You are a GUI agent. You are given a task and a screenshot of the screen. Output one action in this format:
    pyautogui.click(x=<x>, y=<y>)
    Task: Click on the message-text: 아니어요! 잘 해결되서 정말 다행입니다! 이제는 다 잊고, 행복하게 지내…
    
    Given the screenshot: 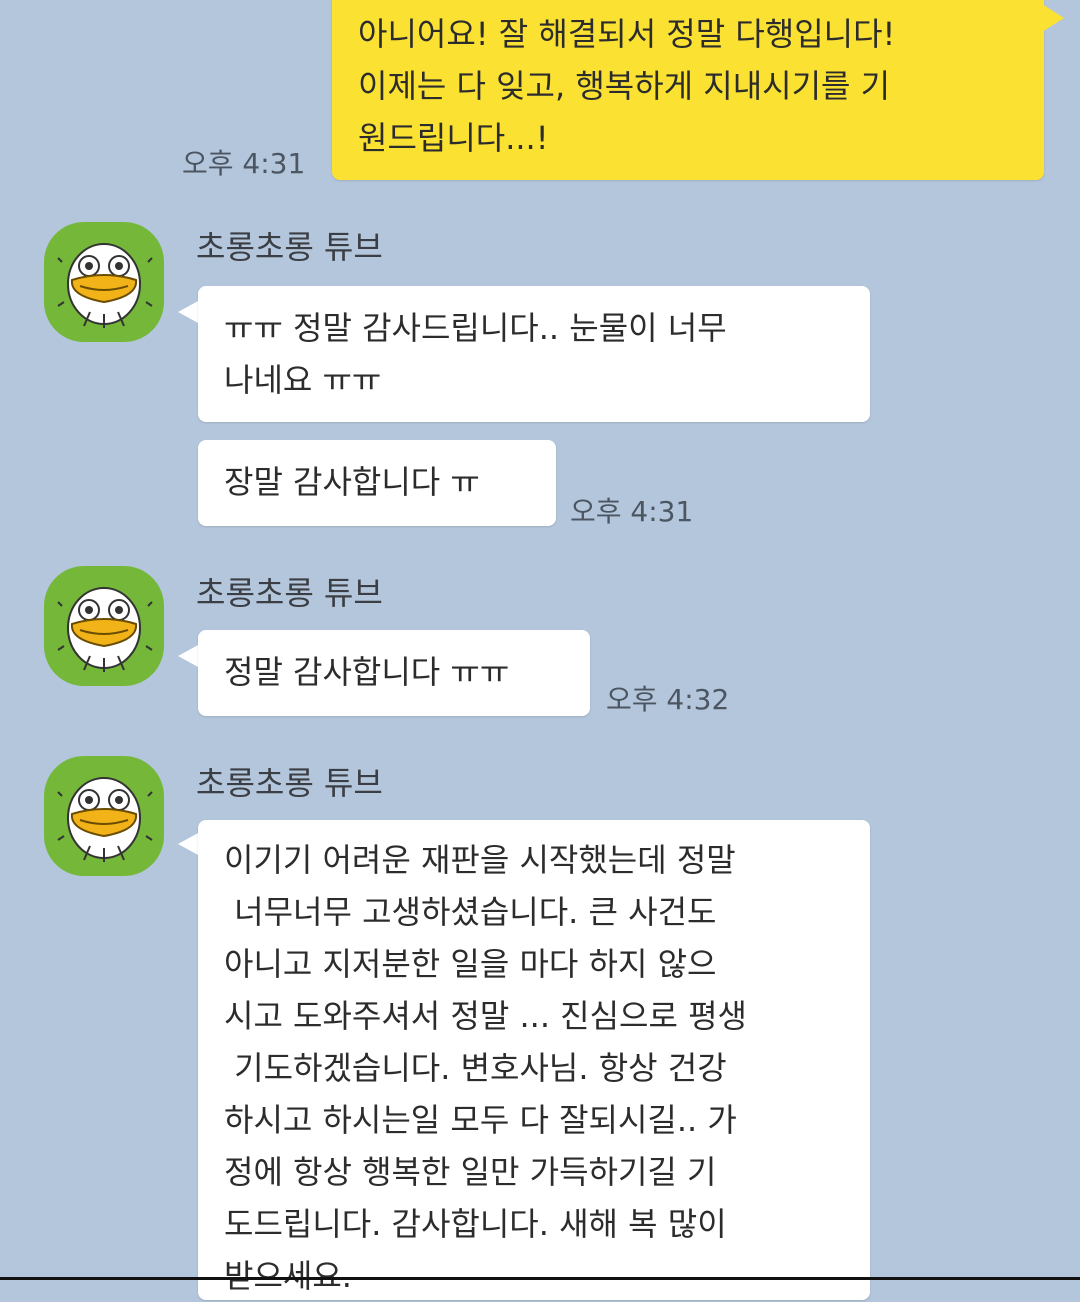 What is the action you would take?
    pyautogui.click(x=627, y=86)
    